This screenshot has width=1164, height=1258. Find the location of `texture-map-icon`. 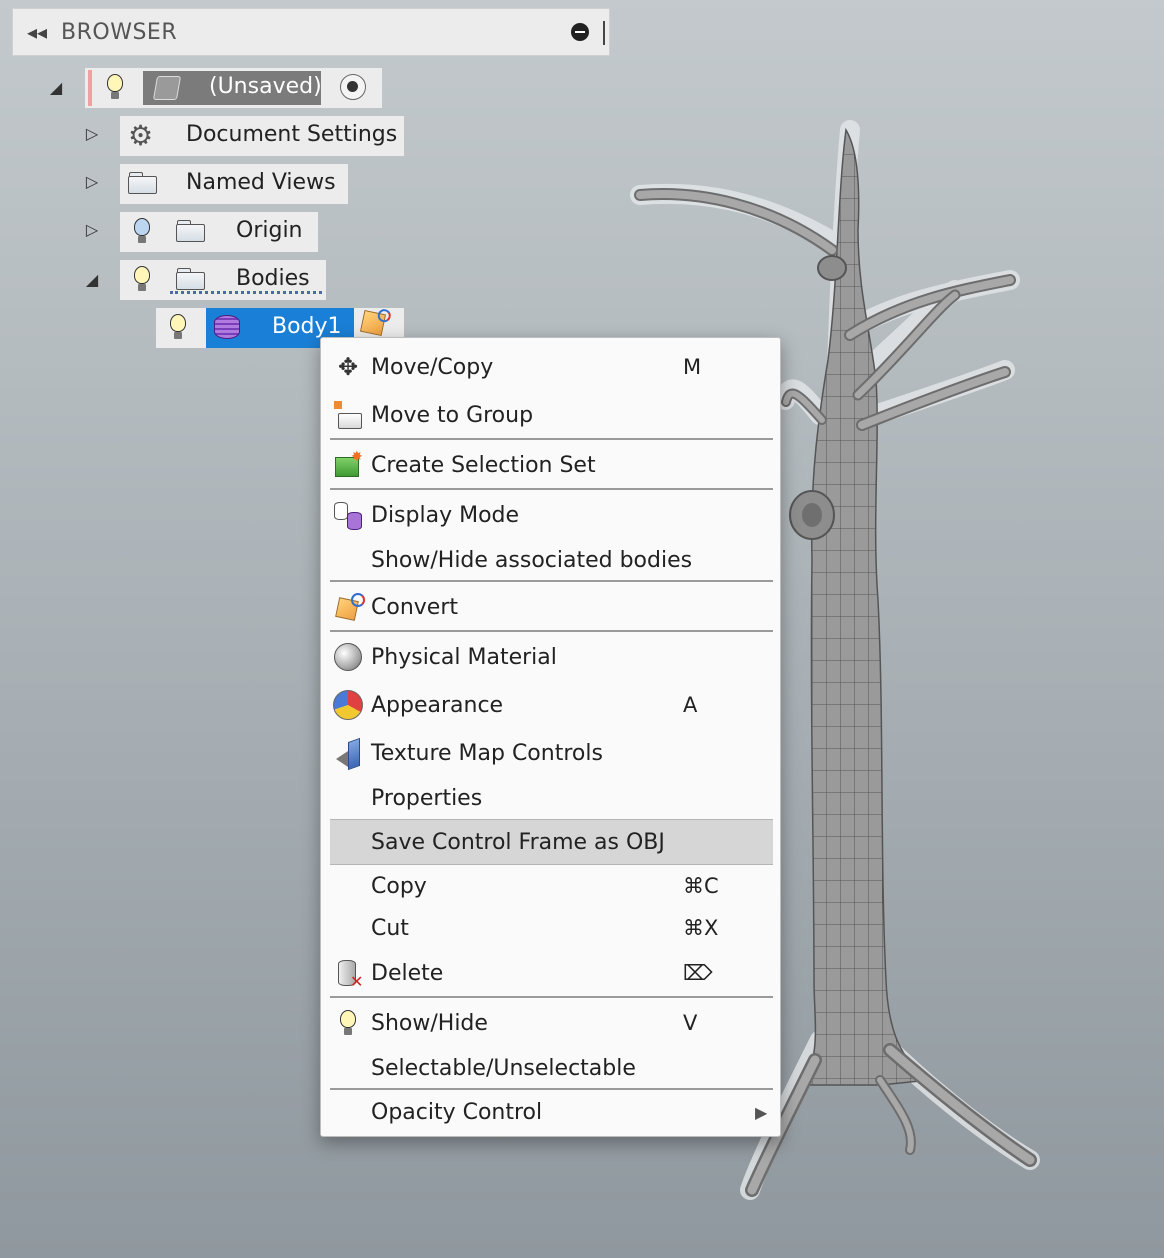

texture-map-icon is located at coordinates (348, 754).